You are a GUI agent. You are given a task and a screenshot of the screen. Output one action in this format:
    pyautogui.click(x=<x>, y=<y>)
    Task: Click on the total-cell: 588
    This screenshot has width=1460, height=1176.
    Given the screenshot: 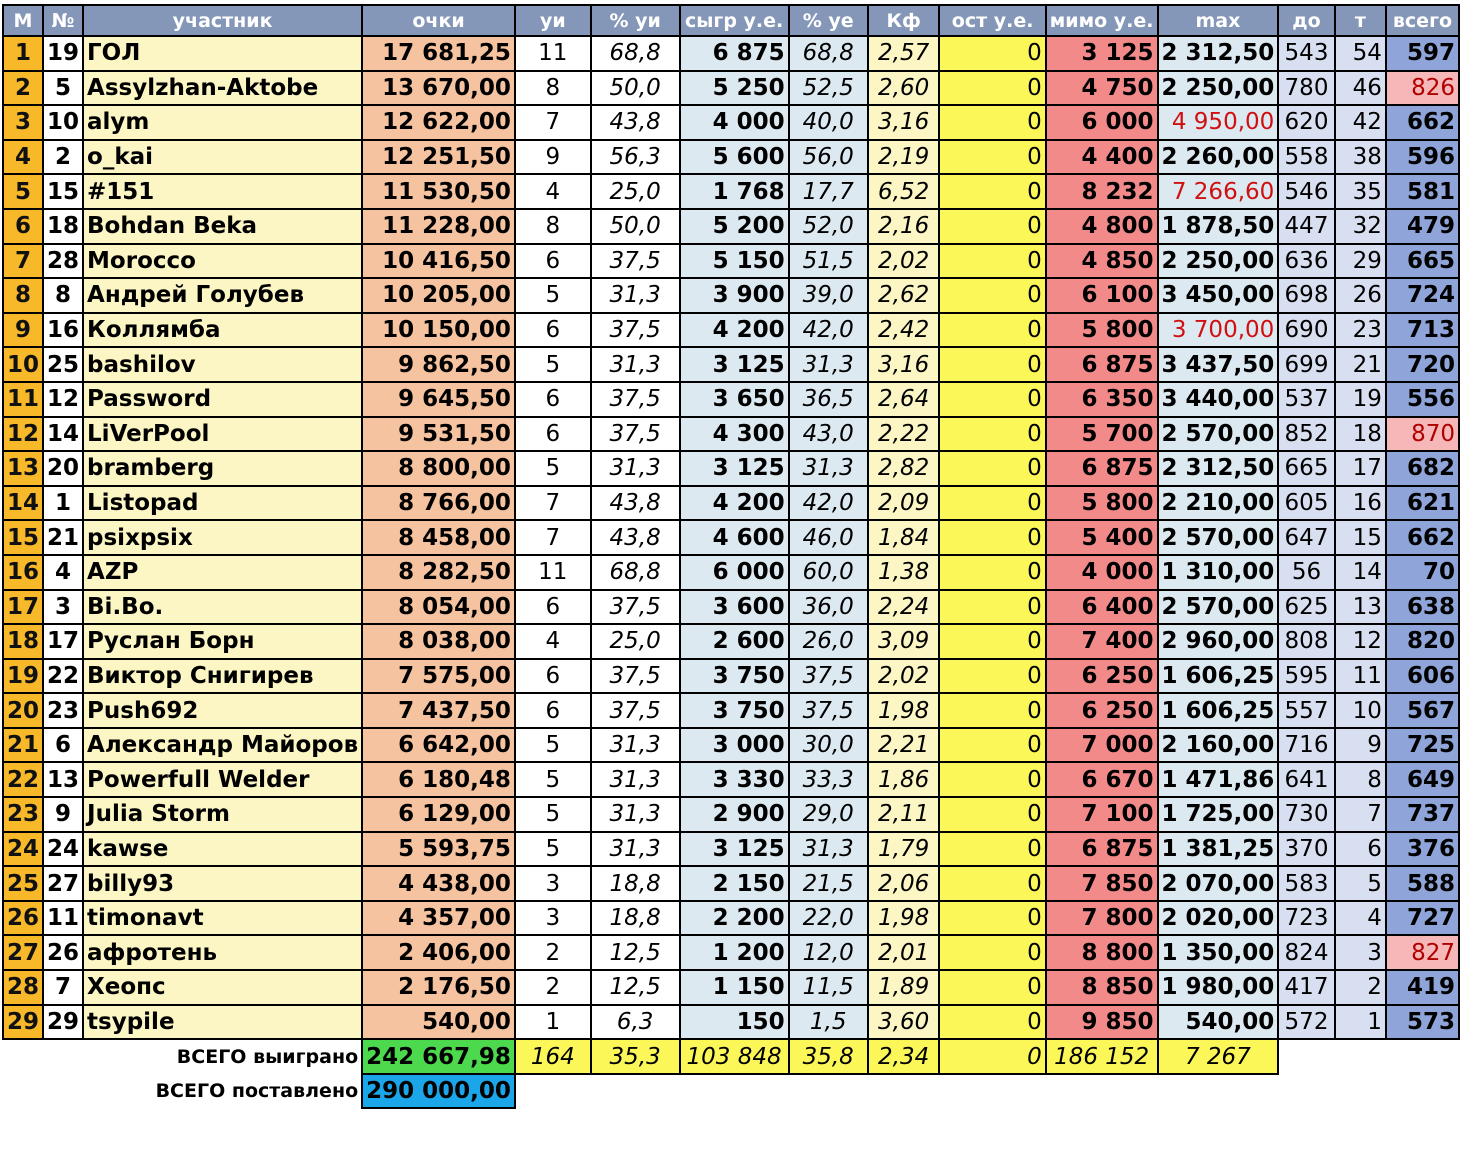 What is the action you would take?
    pyautogui.click(x=1422, y=883)
    